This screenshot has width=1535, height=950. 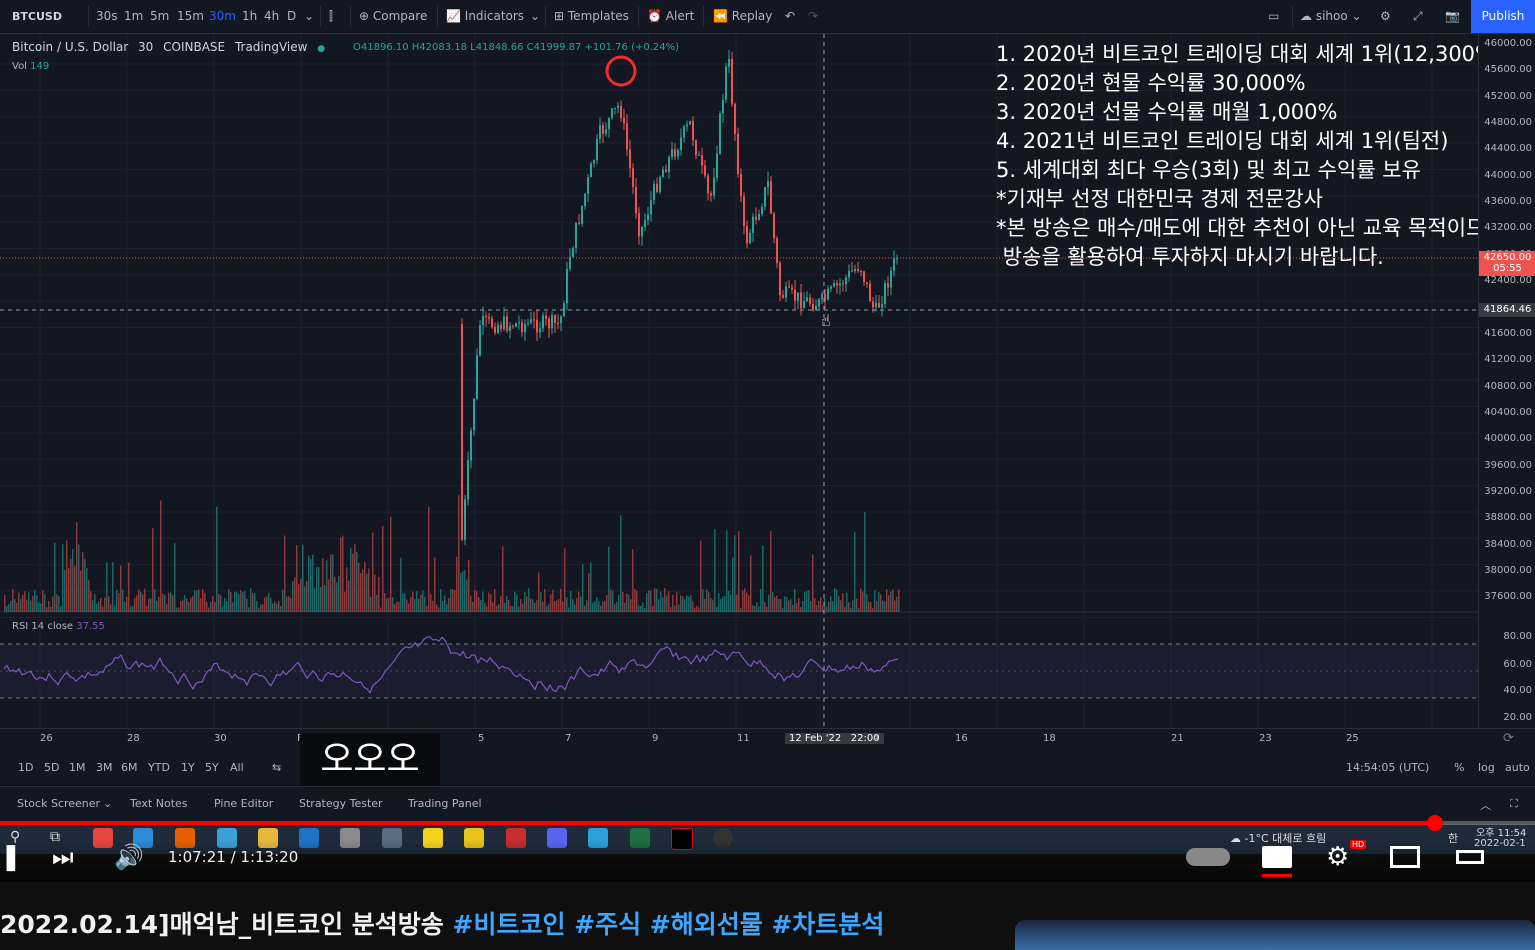 I want to click on maximize-icon: ⛶, so click(x=1514, y=804).